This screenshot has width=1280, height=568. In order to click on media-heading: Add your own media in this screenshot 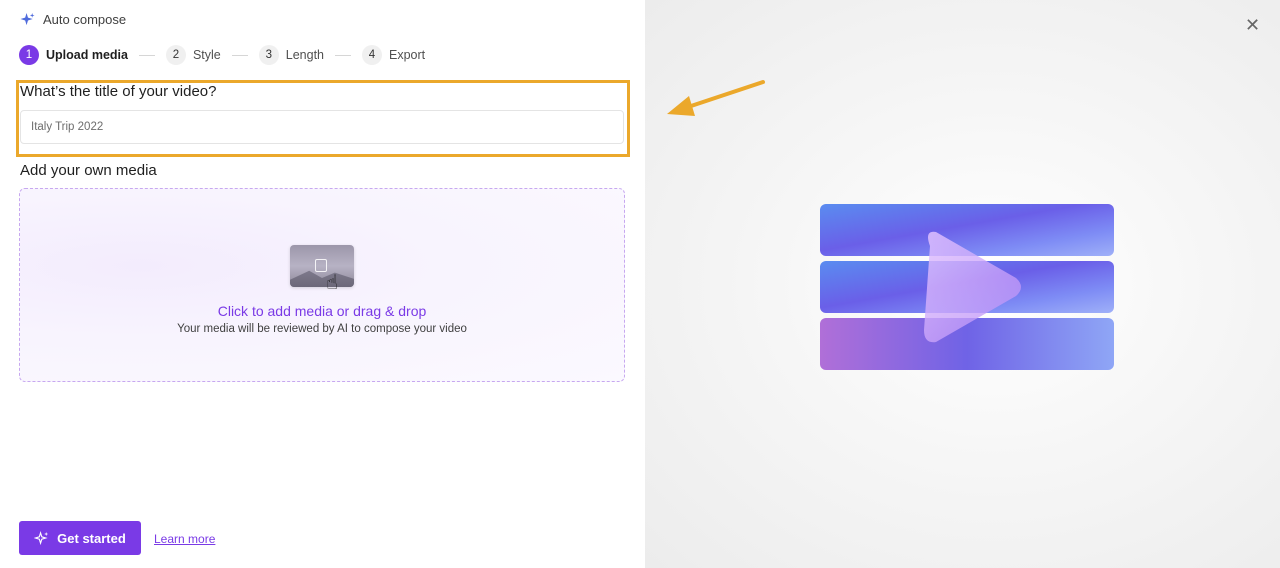, I will do `click(88, 170)`.